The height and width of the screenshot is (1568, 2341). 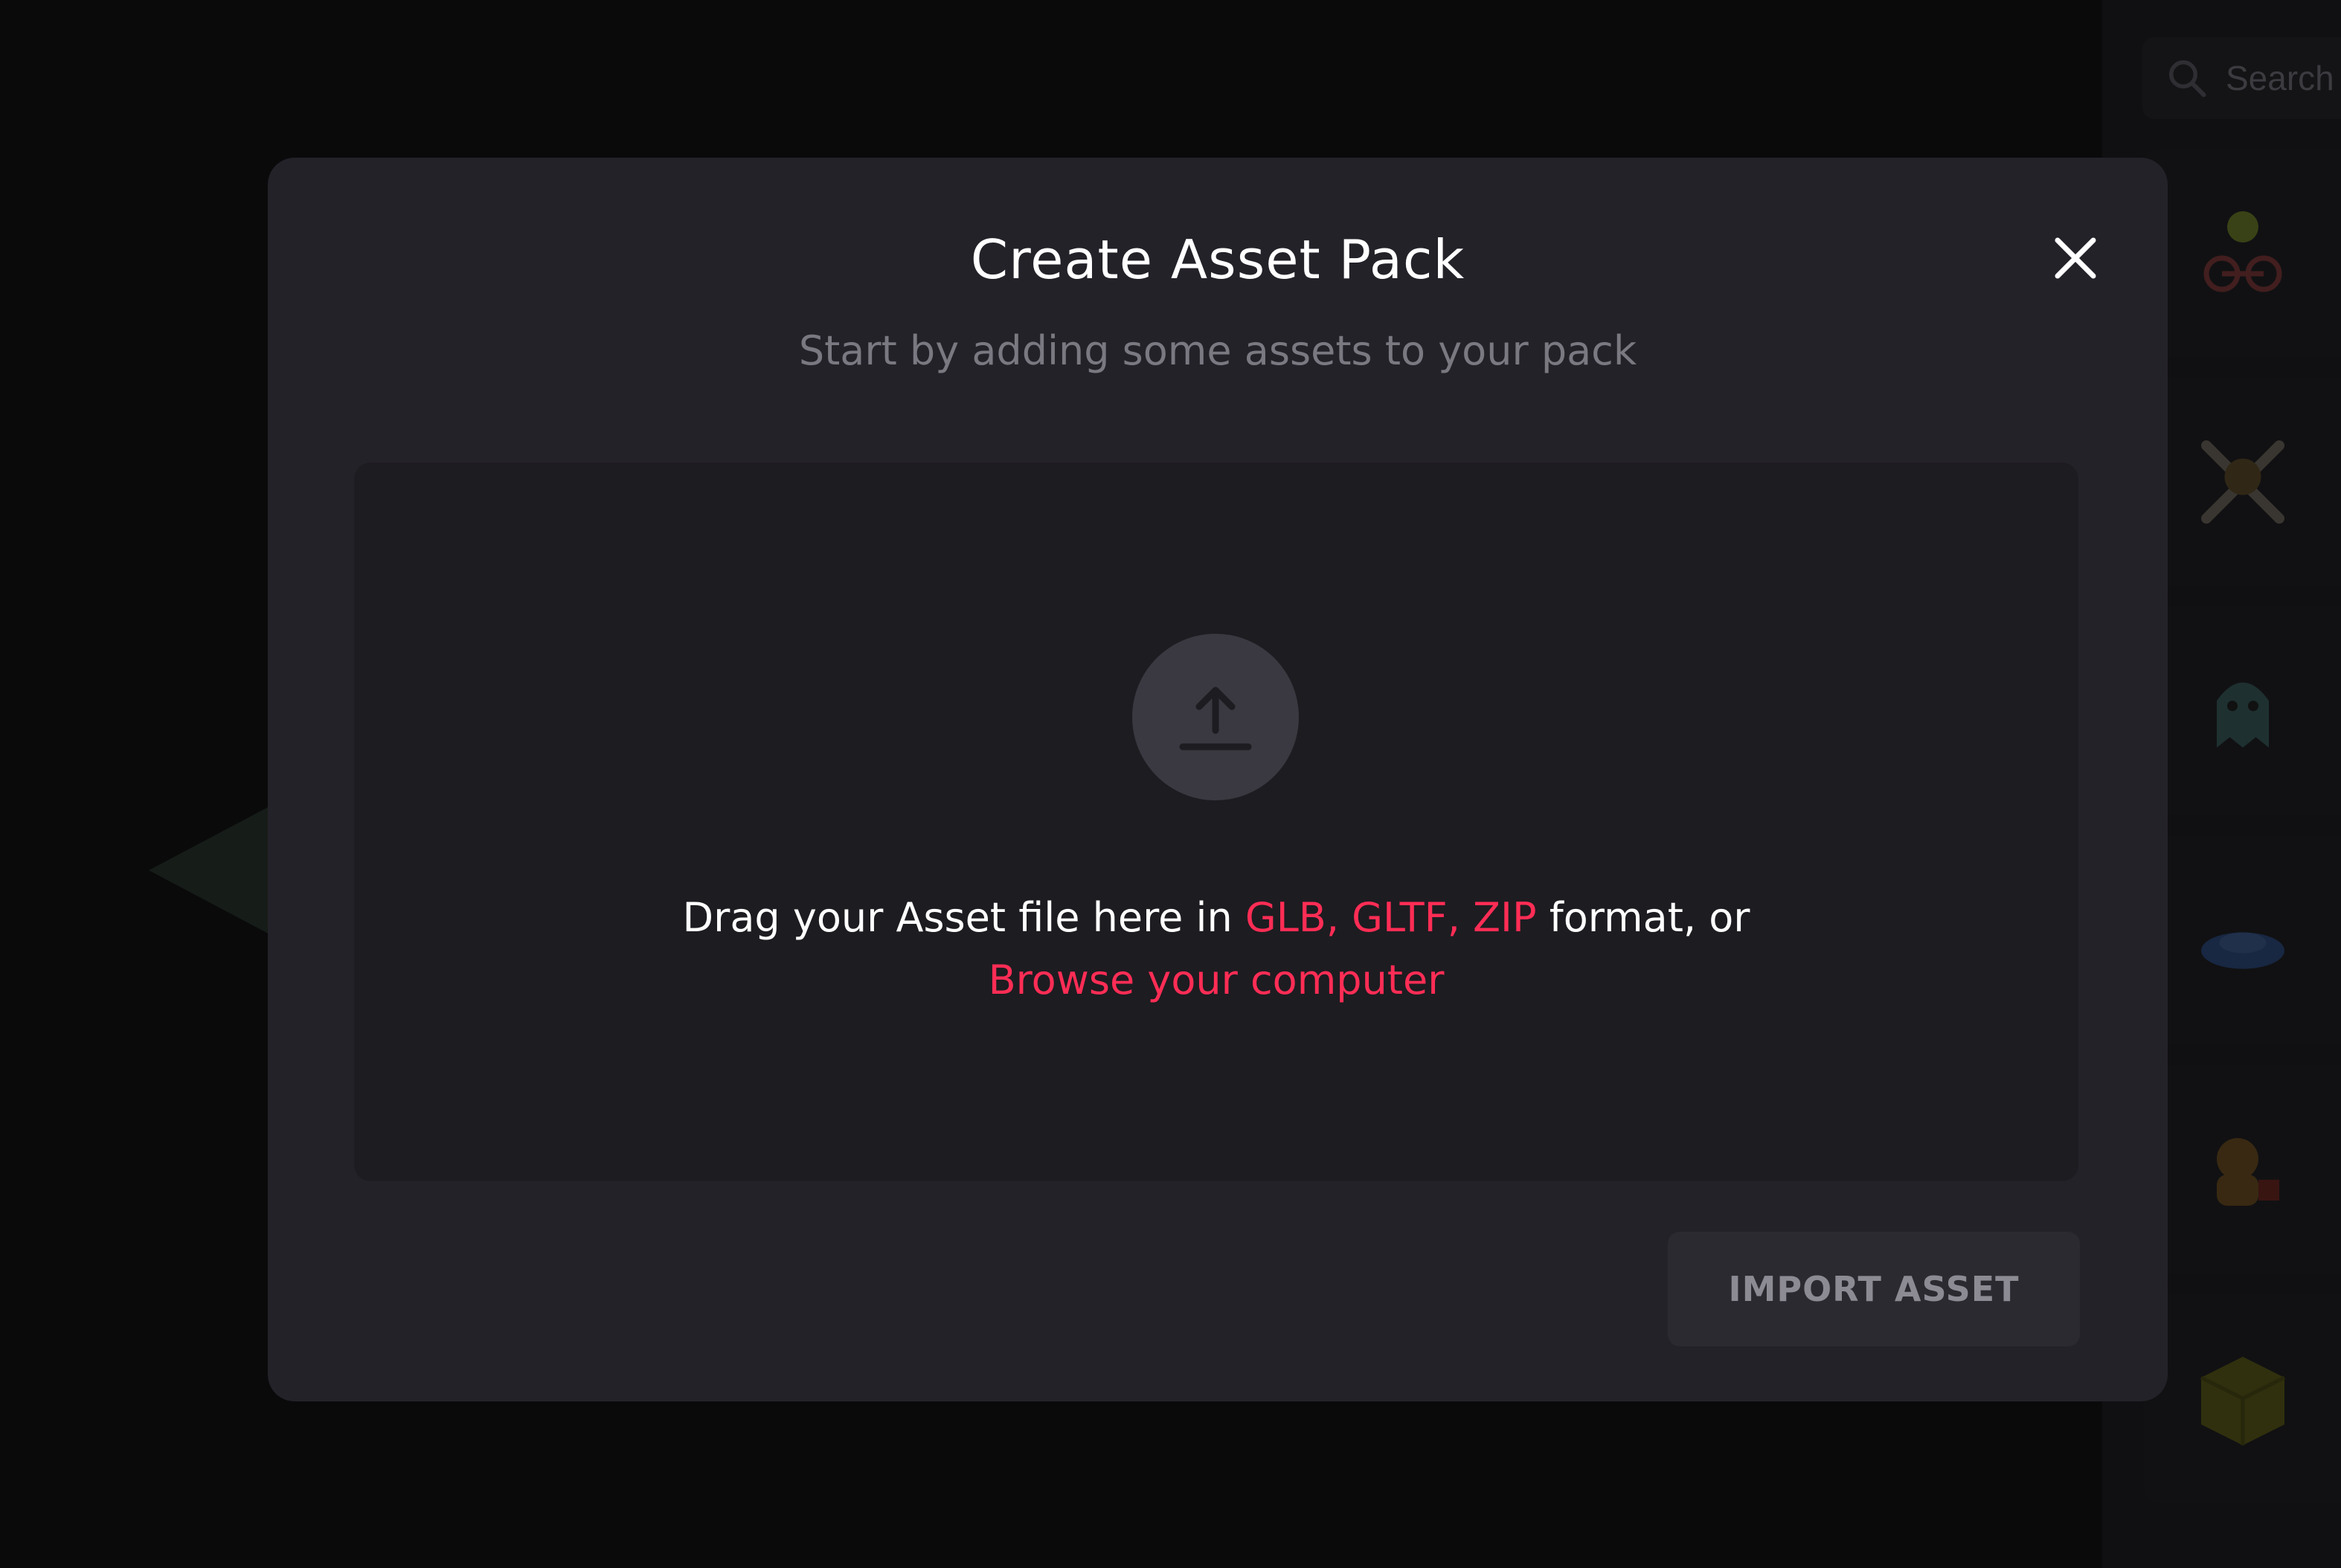 What do you see at coordinates (1217, 350) in the screenshot?
I see `modal-subtitle: Start by adding some assets to your pack` at bounding box center [1217, 350].